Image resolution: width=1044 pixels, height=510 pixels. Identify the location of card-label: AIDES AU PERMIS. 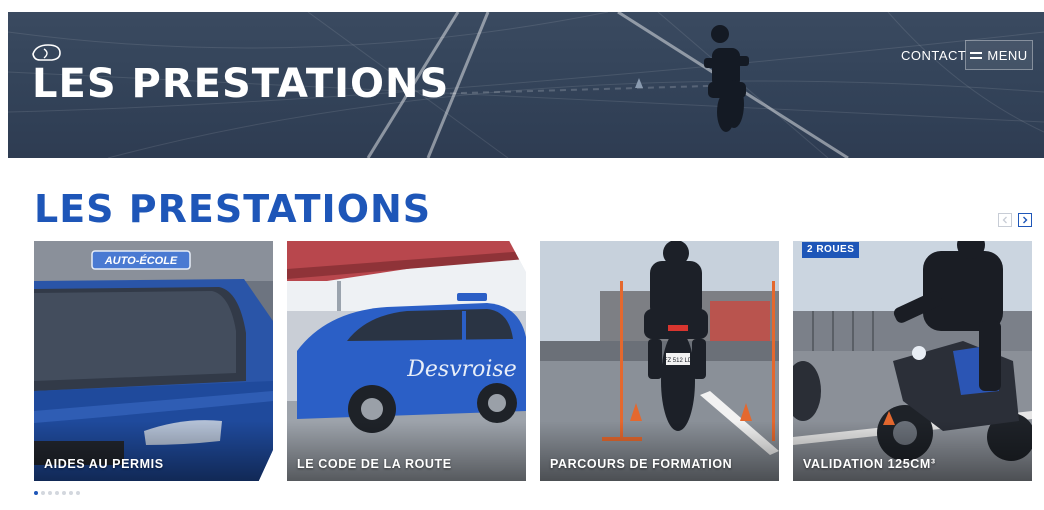
(104, 464).